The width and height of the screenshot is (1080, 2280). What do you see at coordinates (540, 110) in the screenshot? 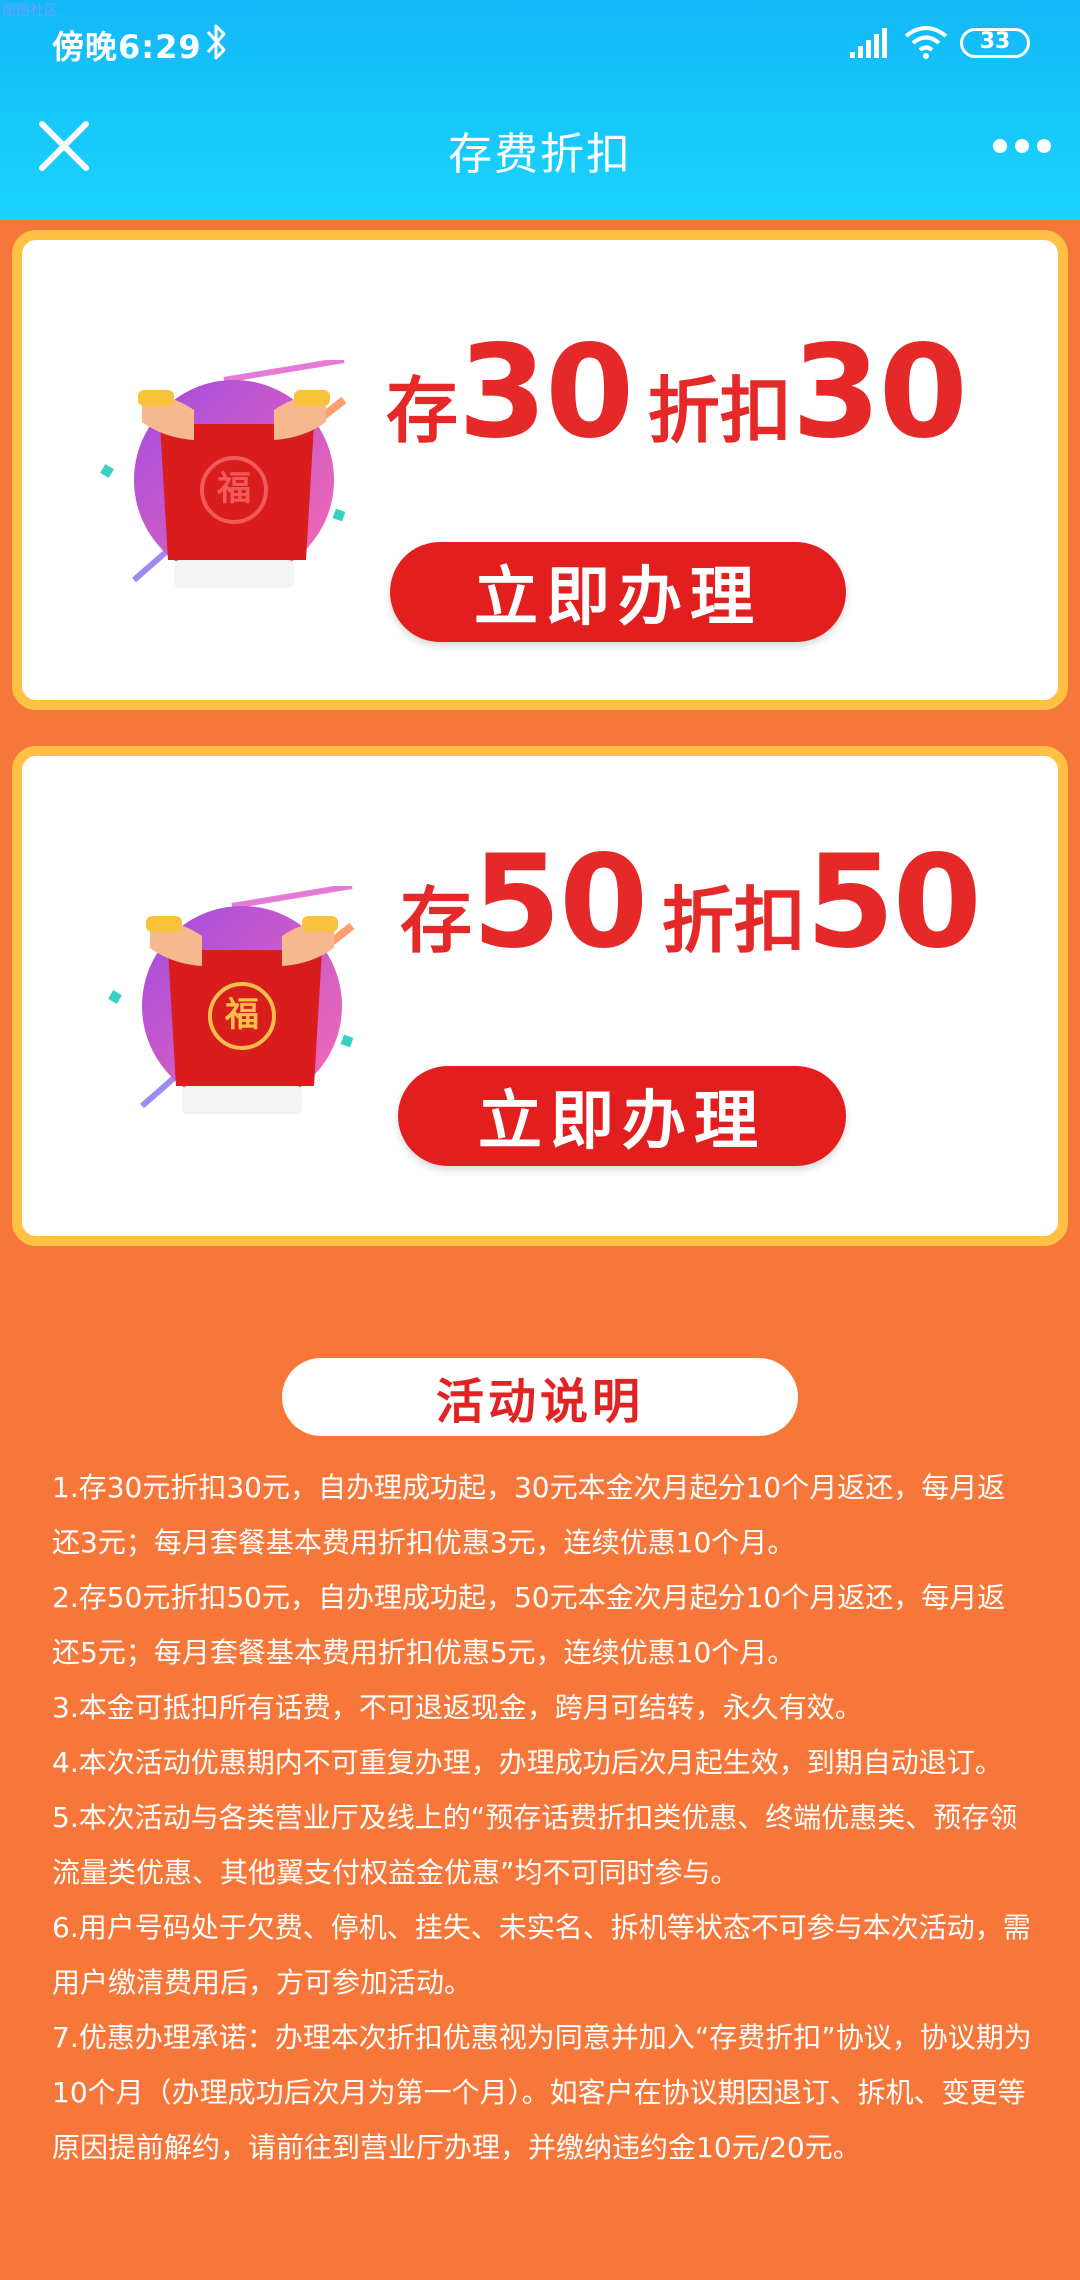
I see `app-header: 图图社区 傍晚6:29 33 存费折扣` at bounding box center [540, 110].